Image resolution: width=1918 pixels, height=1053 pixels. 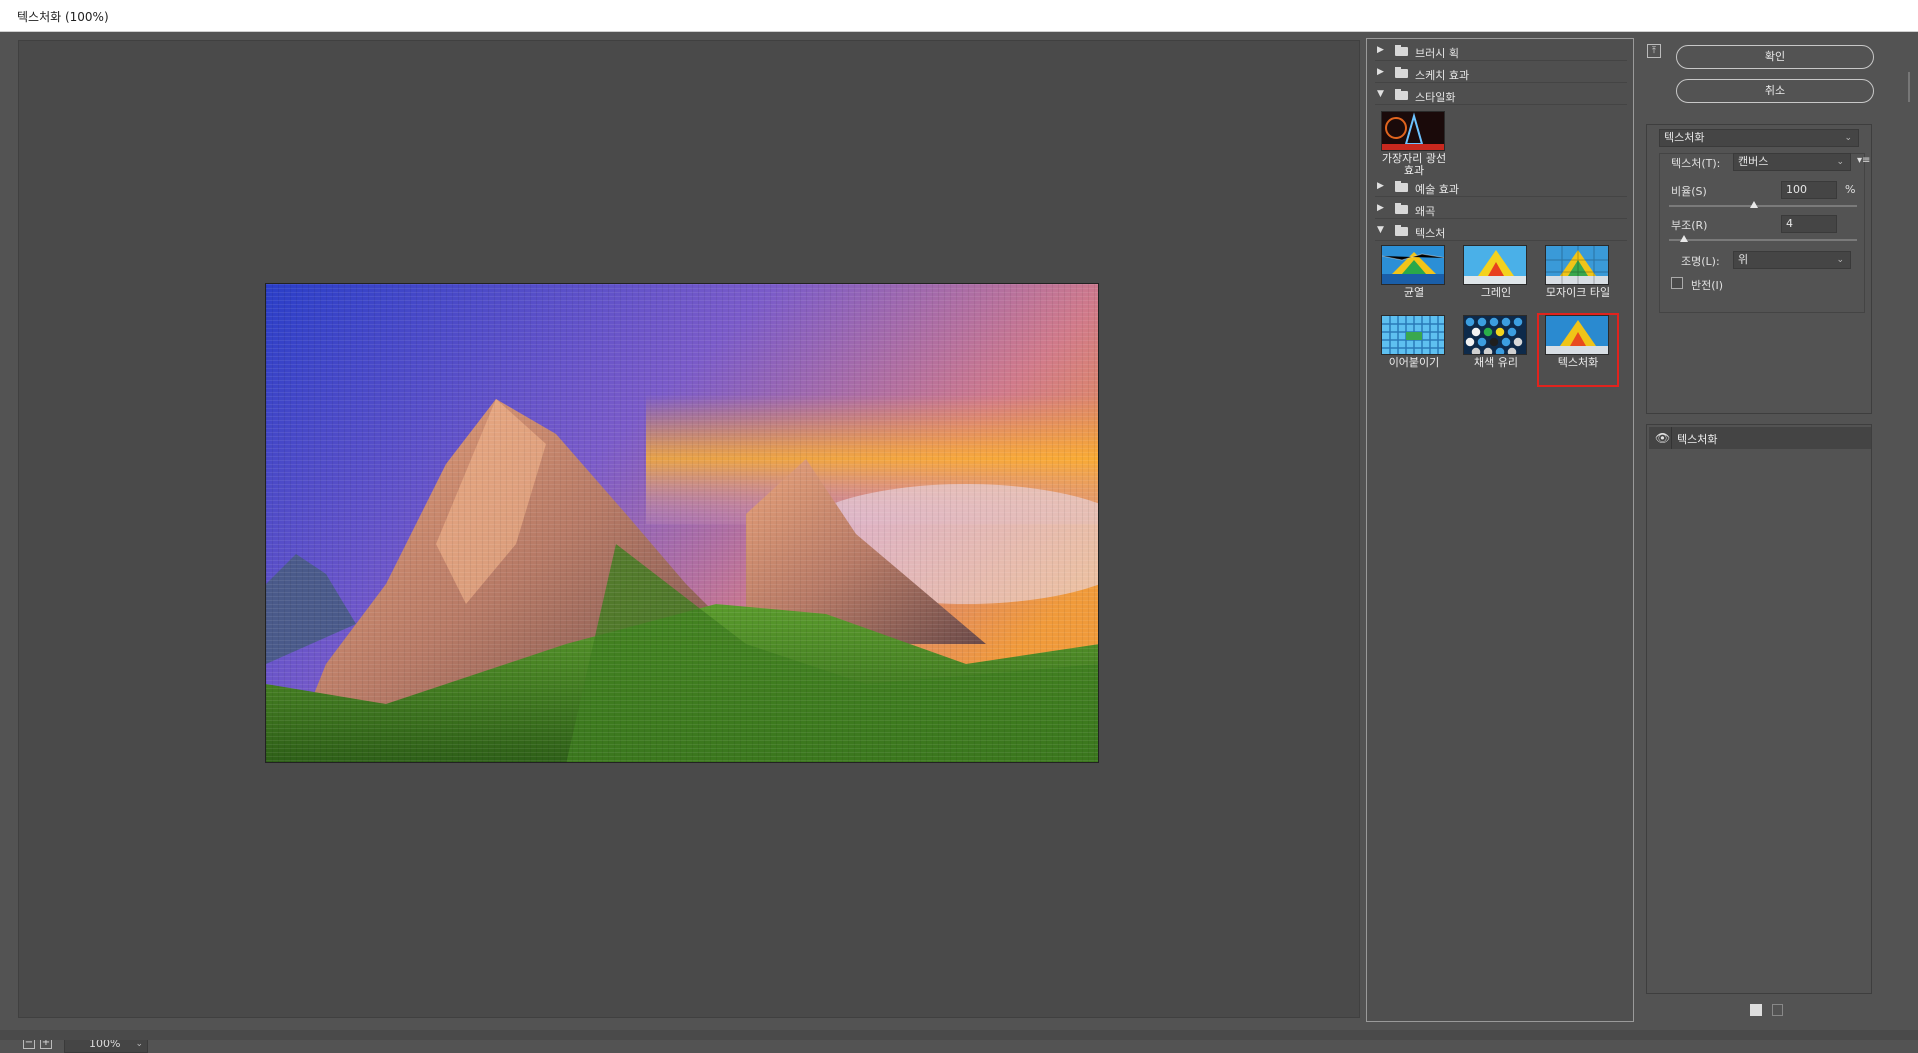 What do you see at coordinates (1809, 190) in the screenshot?
I see `scale-input: 100` at bounding box center [1809, 190].